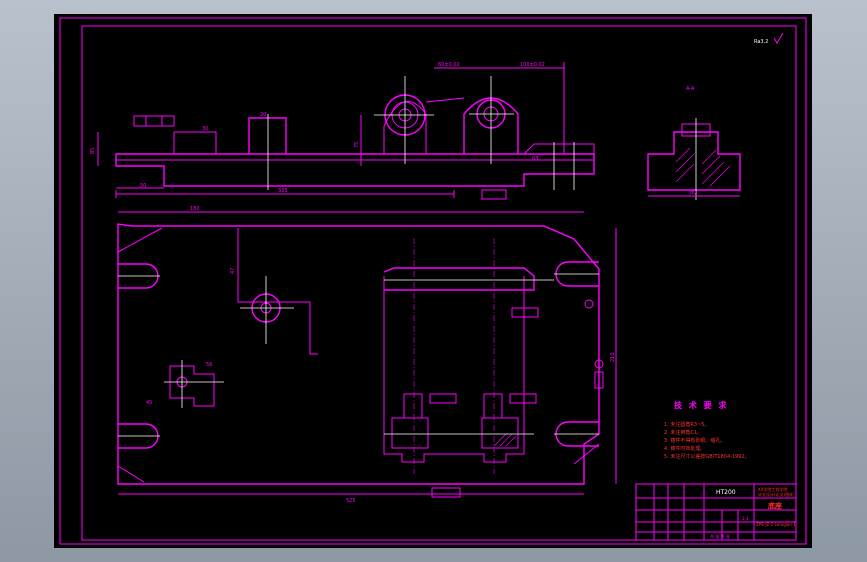 This screenshot has width=867, height=562. Describe the element at coordinates (209, 365) in the screenshot. I see `dim-small-f: 56` at that location.